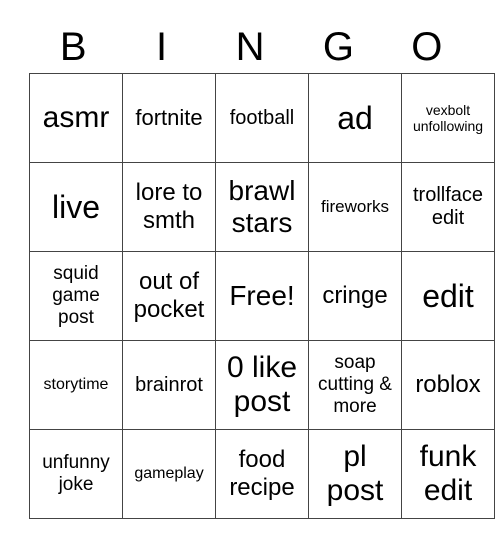 The height and width of the screenshot is (544, 500). I want to click on free-space-cell: Free!, so click(262, 296).